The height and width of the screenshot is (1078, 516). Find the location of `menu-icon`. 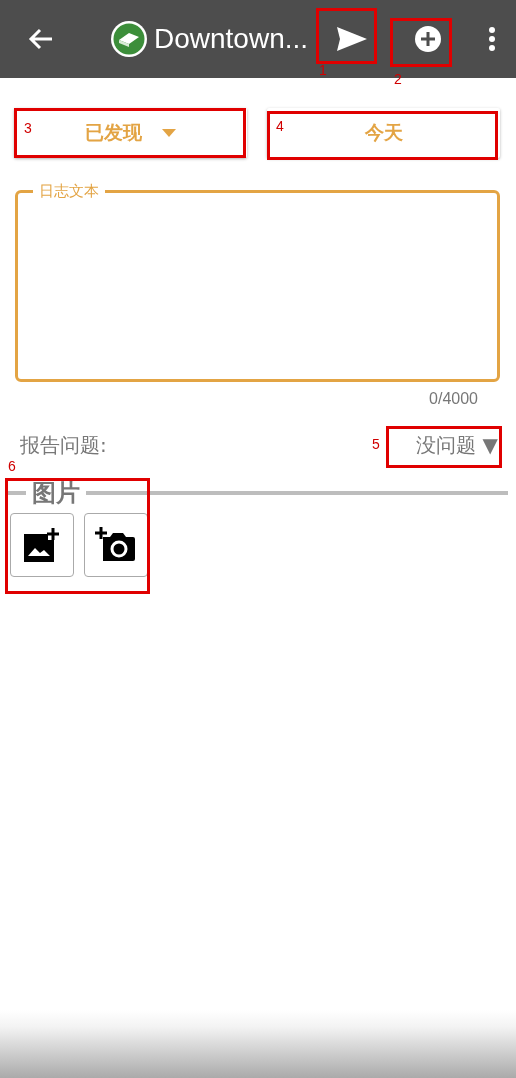

menu-icon is located at coordinates (492, 39).